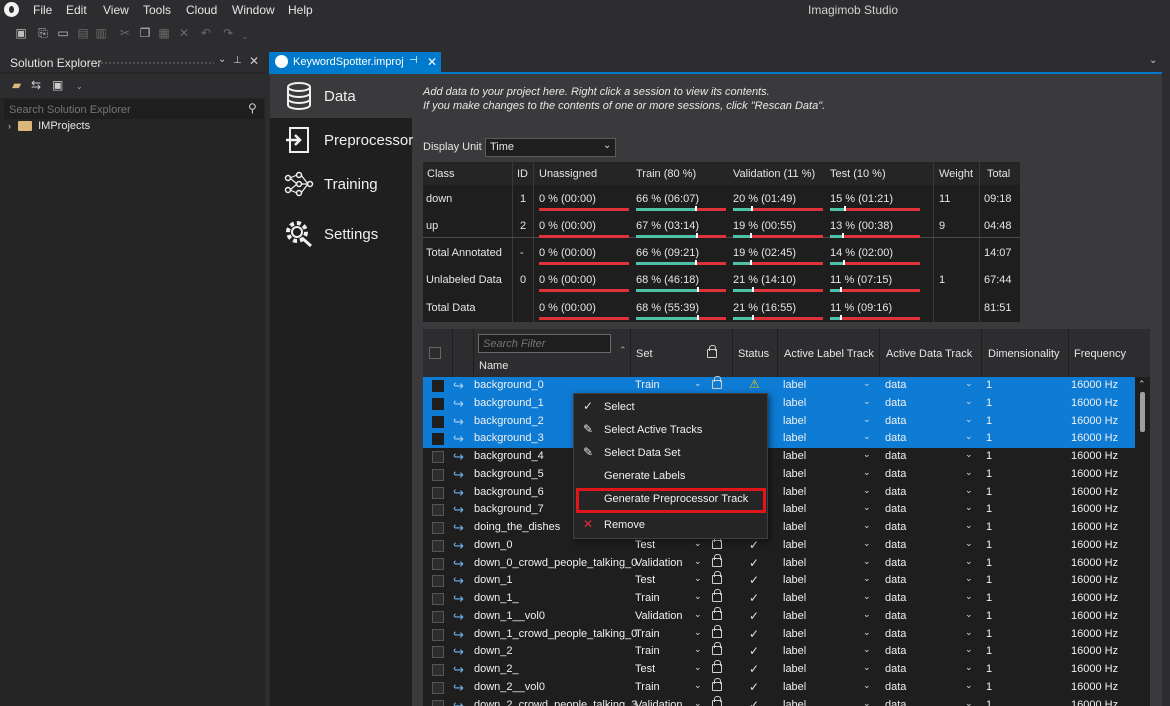 Image resolution: width=1170 pixels, height=706 pixels. What do you see at coordinates (493, 366) in the screenshot?
I see `col-name: Name` at bounding box center [493, 366].